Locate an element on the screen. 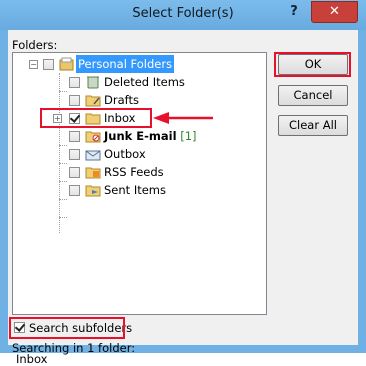 The height and width of the screenshot is (366, 366). sent-items-checkbox is located at coordinates (74, 190).